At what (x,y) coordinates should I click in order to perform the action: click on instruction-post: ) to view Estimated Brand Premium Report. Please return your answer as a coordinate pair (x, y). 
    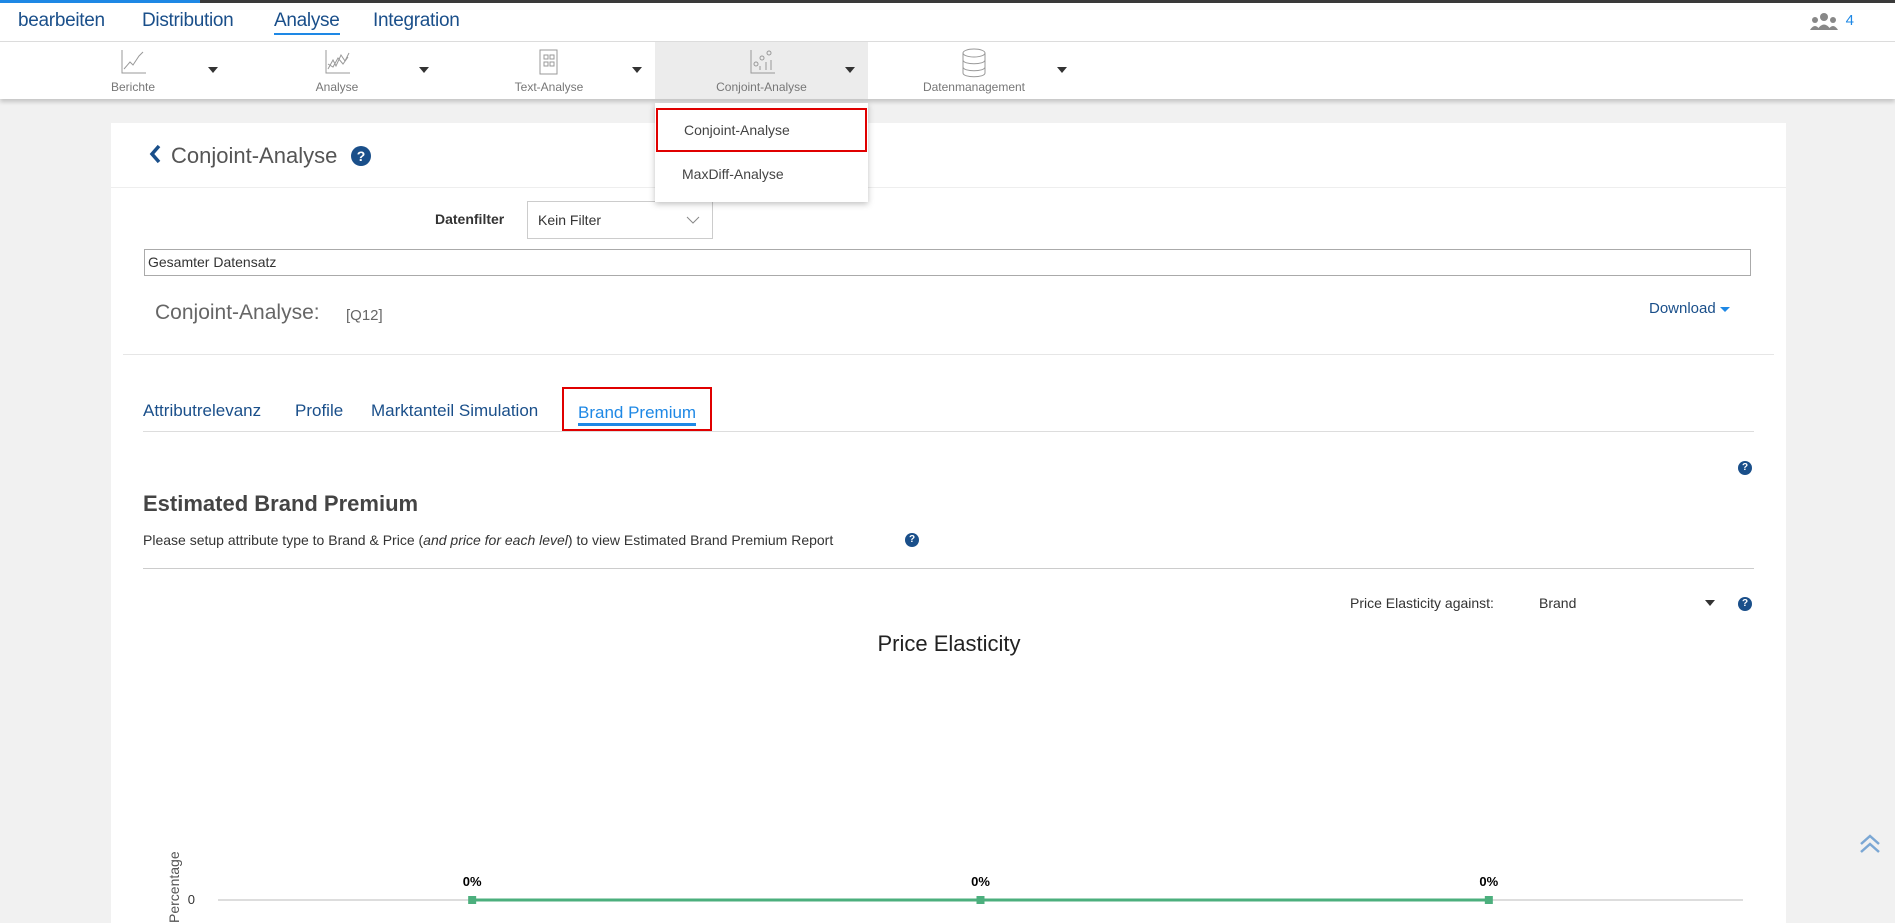
    Looking at the image, I should click on (700, 540).